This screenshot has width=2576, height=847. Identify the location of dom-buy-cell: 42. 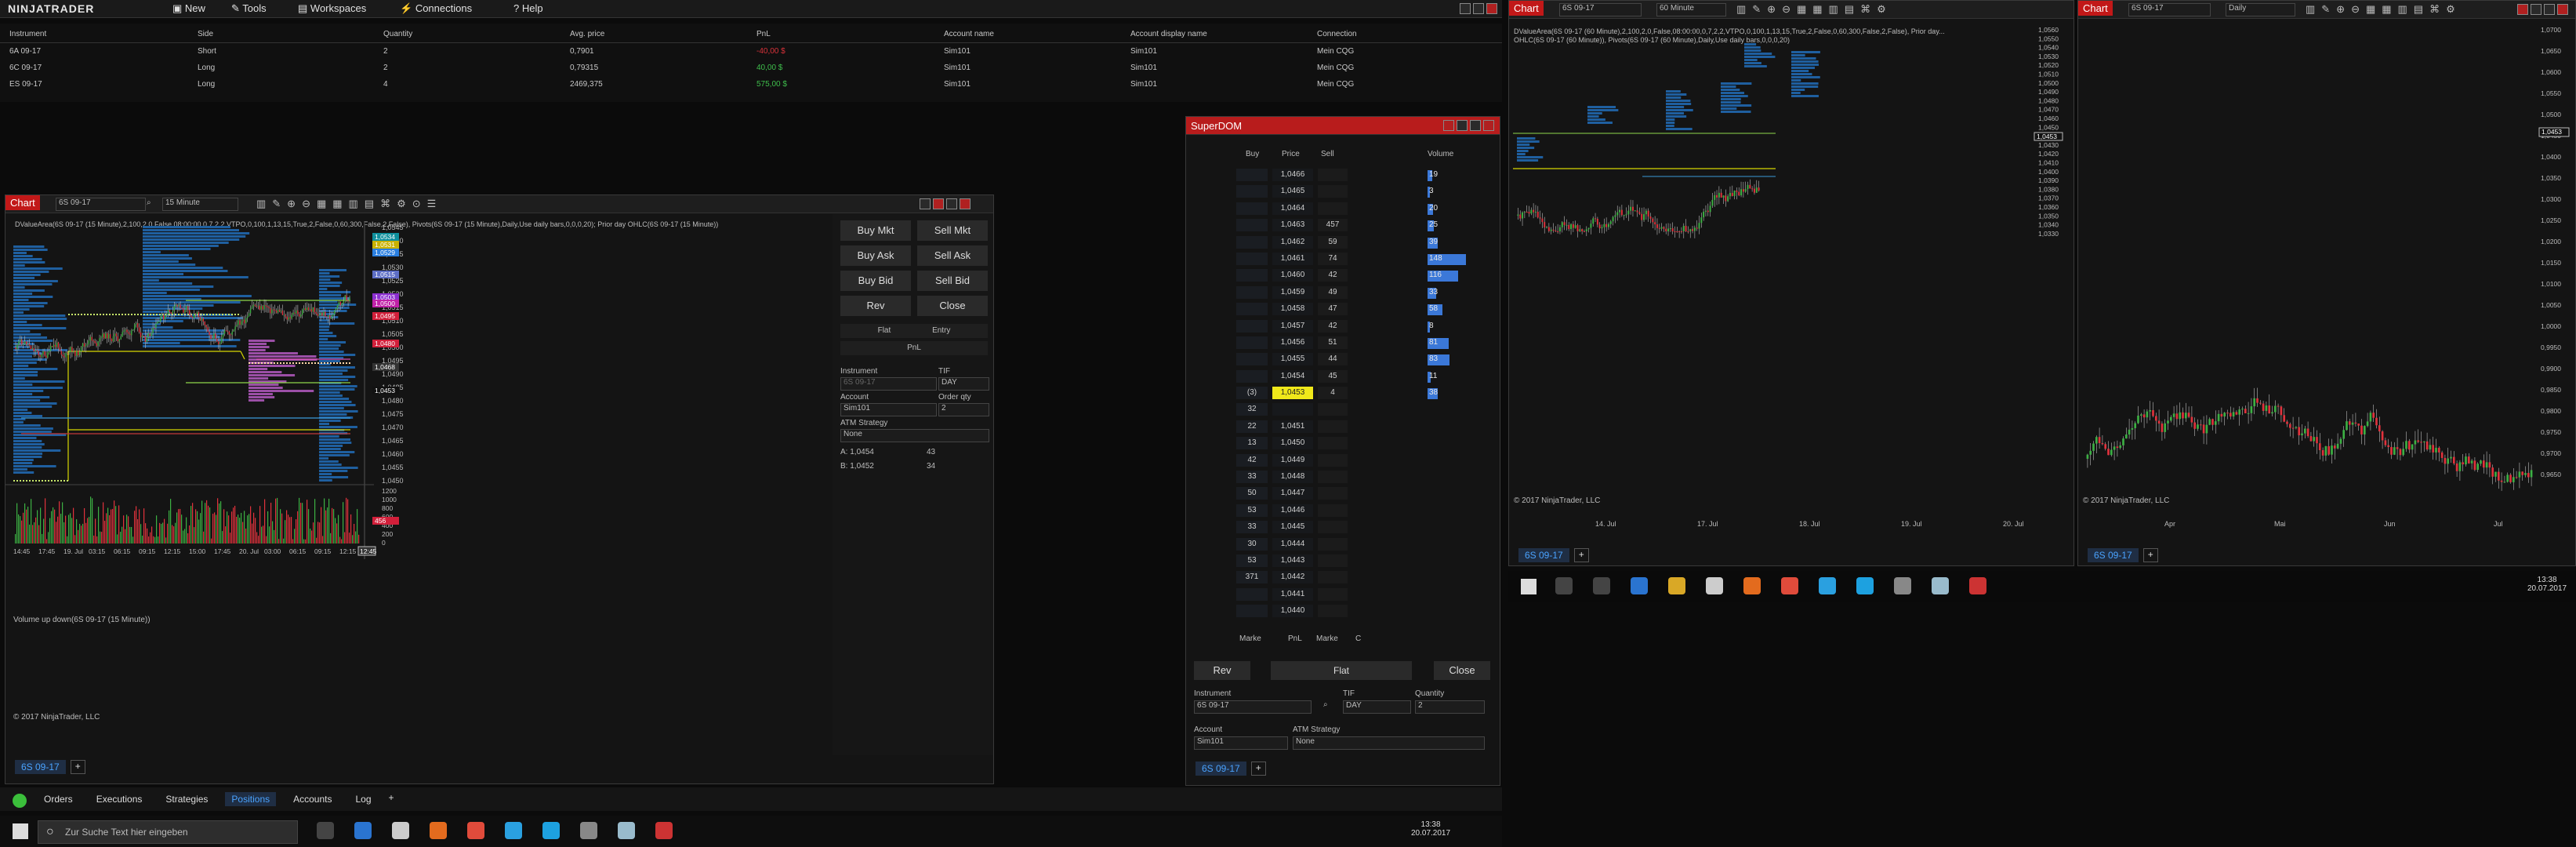
(1252, 460).